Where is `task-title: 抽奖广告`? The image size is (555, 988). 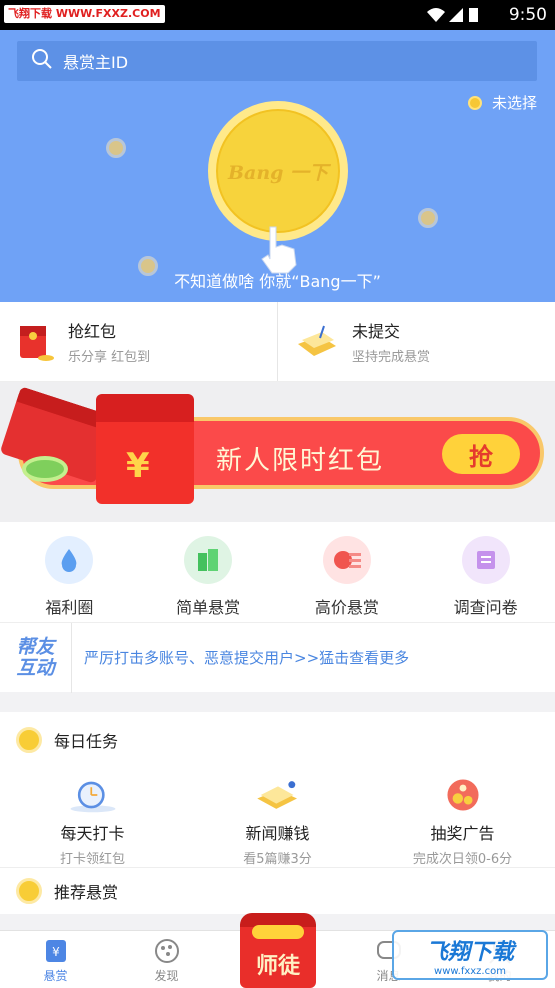
task-title: 抽奖广告 is located at coordinates (462, 833).